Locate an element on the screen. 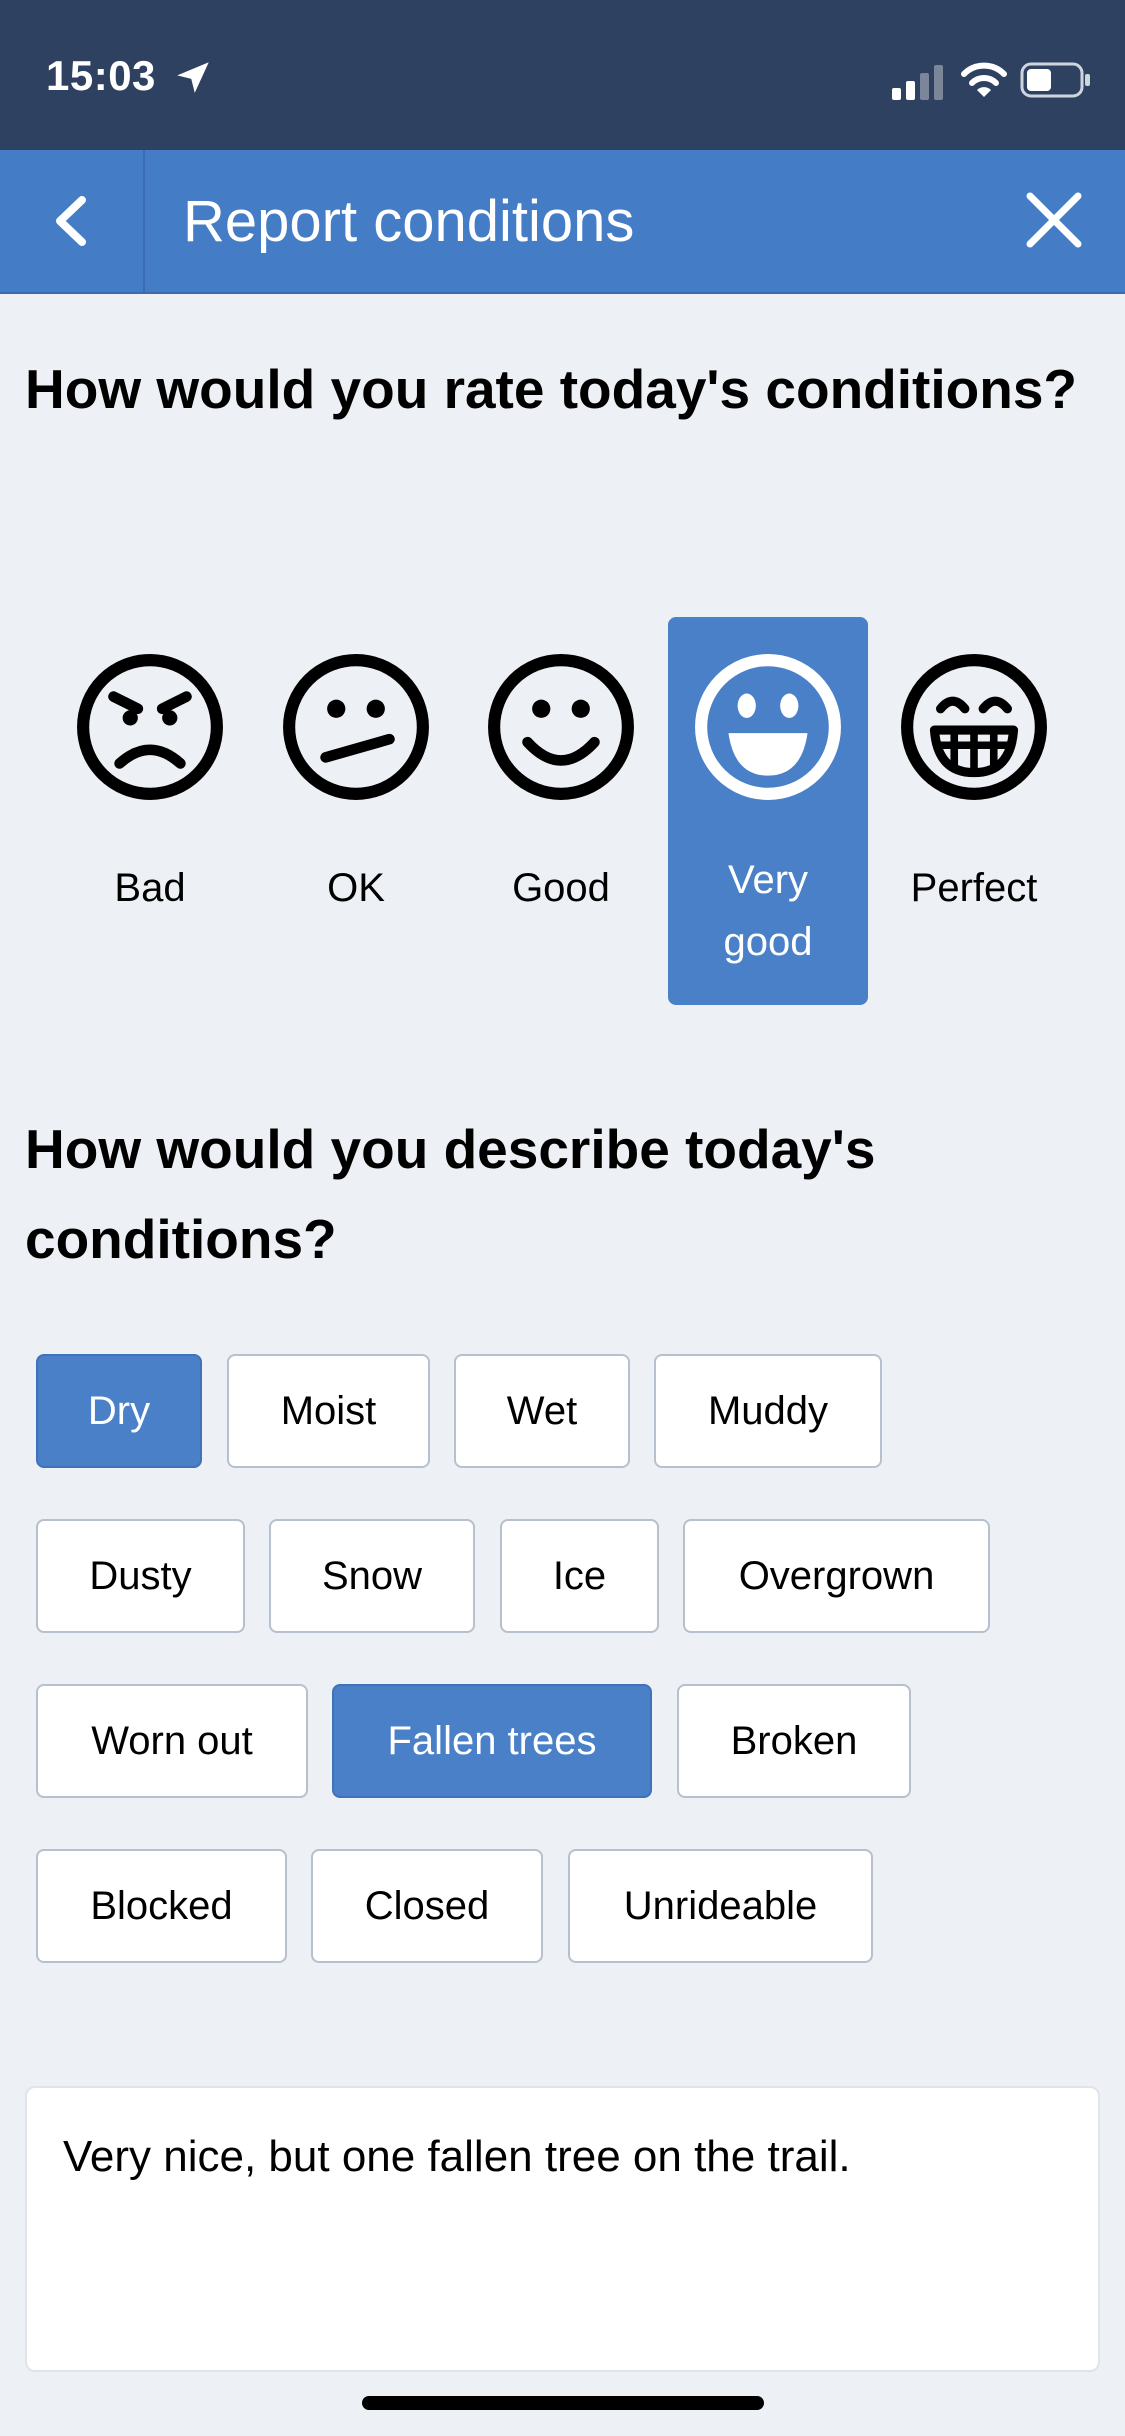 The height and width of the screenshot is (2436, 1125). rating-selector: Bad OK Good Very good Perfect is located at coordinates (558, 811).